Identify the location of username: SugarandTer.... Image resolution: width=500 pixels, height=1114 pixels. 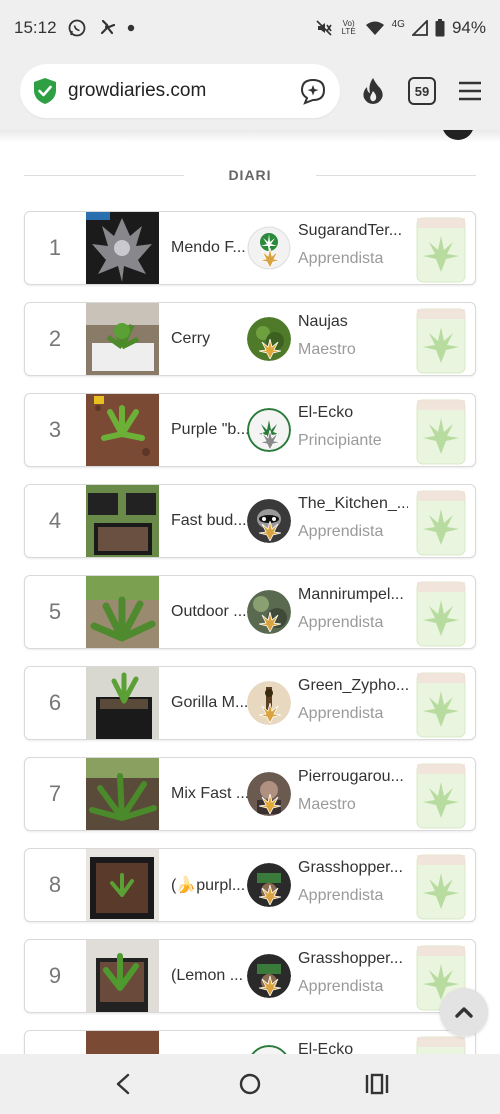
(353, 231).